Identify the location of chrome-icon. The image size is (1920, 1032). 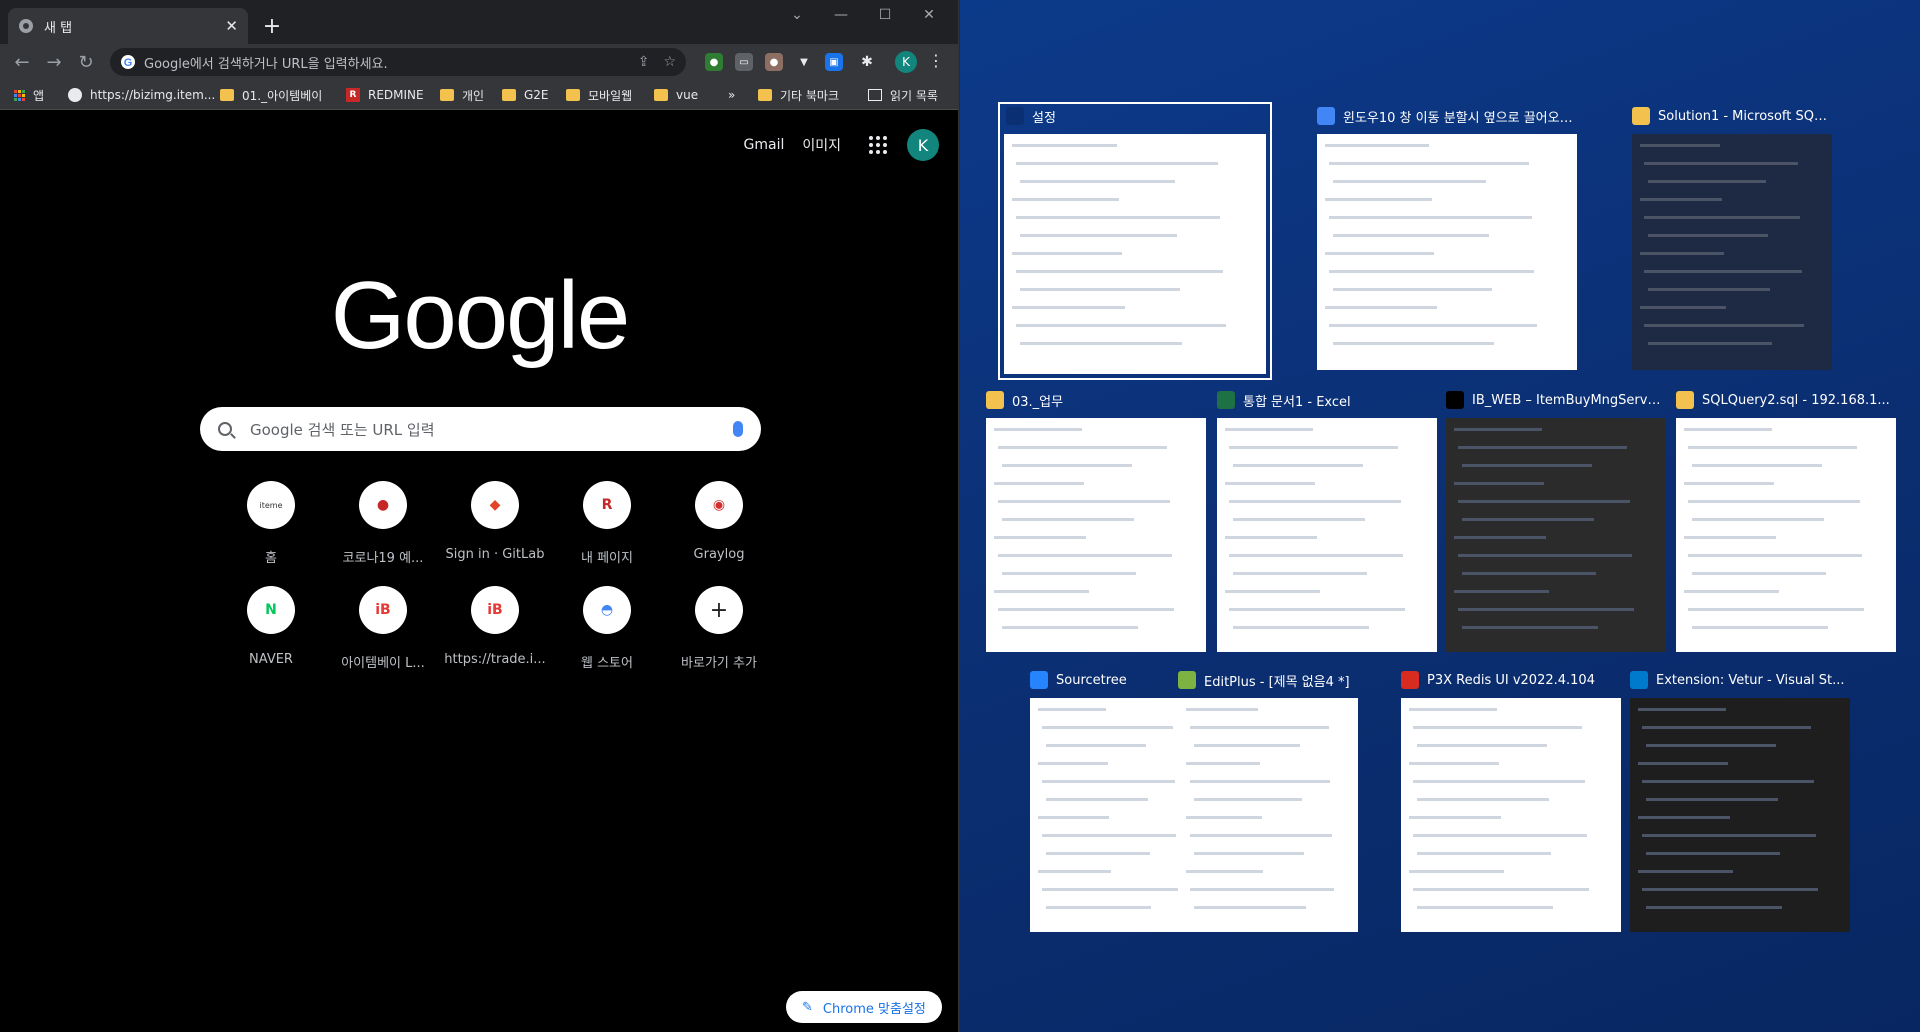
(1326, 116).